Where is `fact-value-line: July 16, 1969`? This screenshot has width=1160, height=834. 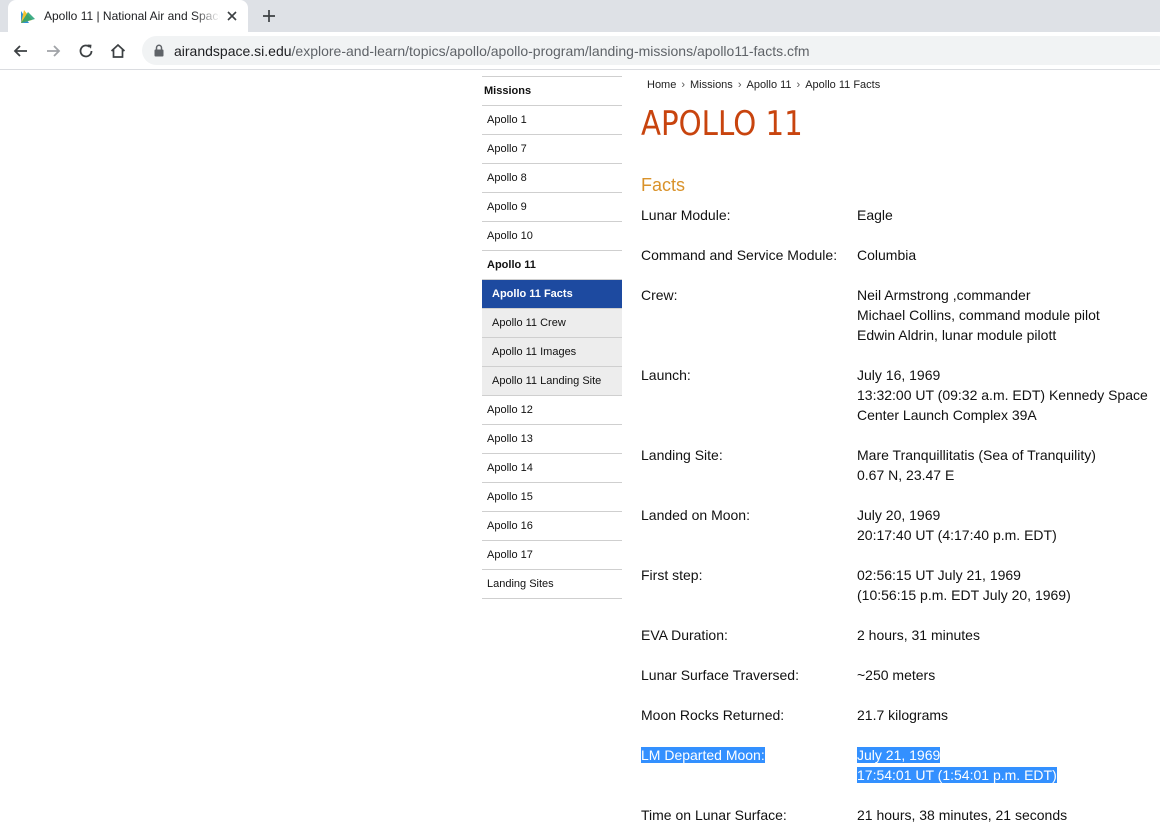
fact-value-line: July 16, 1969 is located at coordinates (1007, 375).